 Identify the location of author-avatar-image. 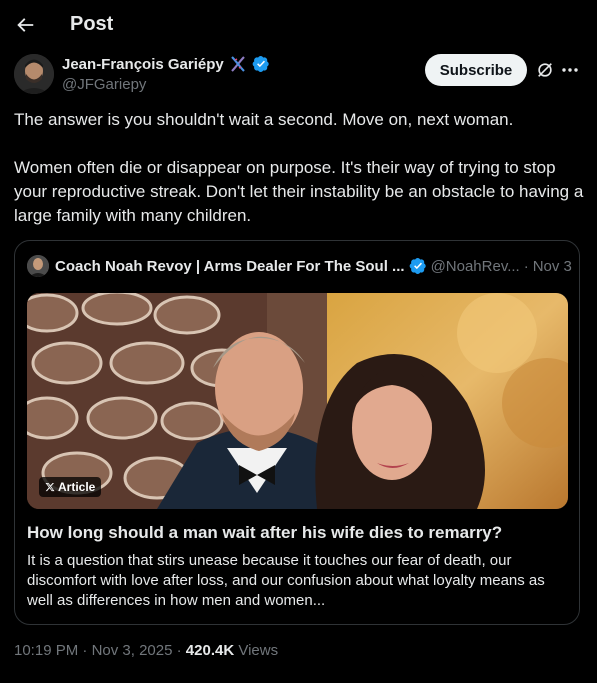
(34, 74).